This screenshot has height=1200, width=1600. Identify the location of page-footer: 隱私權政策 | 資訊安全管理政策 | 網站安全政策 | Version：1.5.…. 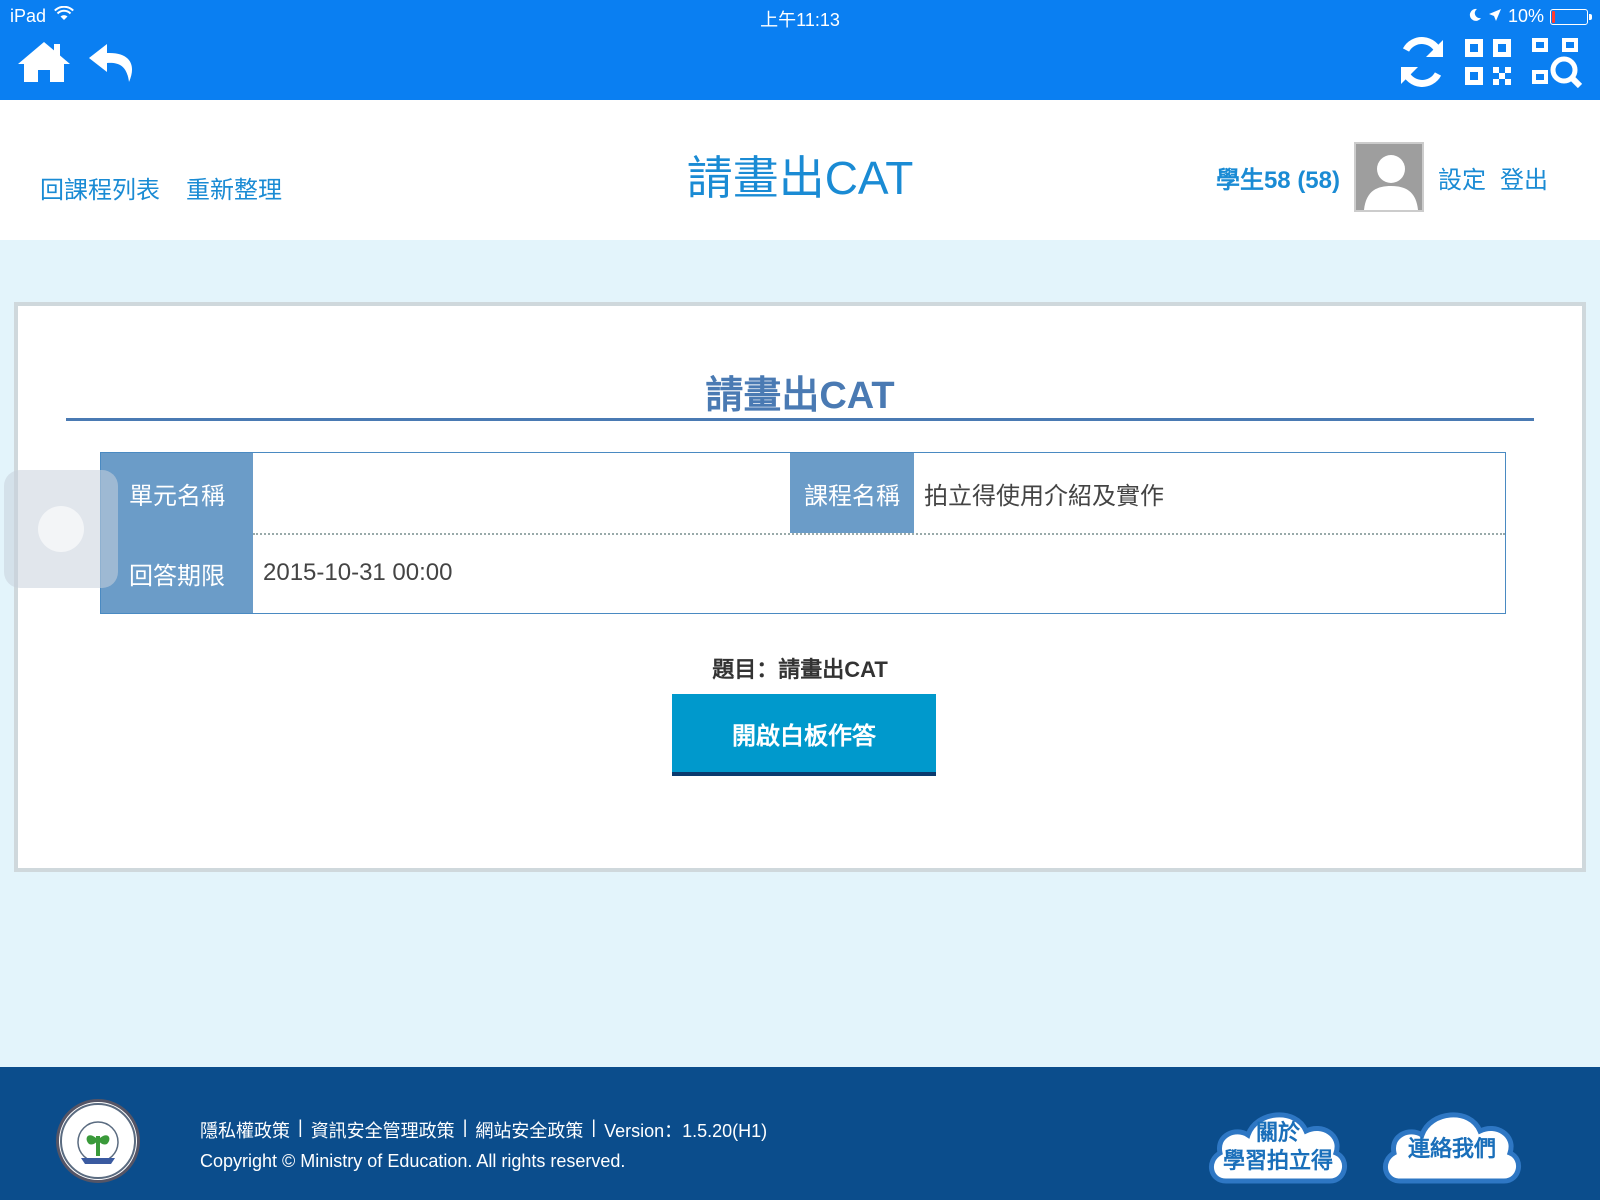
(800, 1133).